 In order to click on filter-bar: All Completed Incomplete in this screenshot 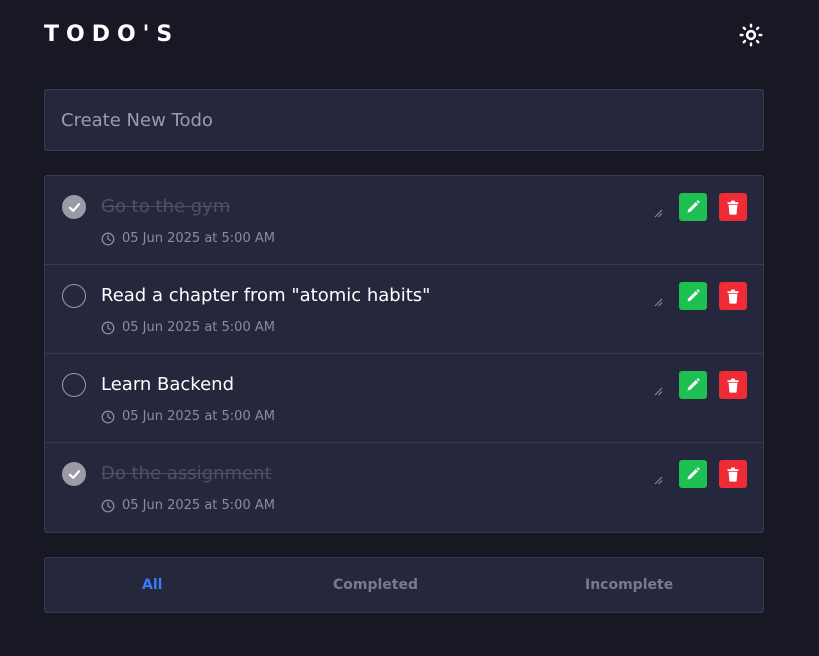, I will do `click(404, 585)`.